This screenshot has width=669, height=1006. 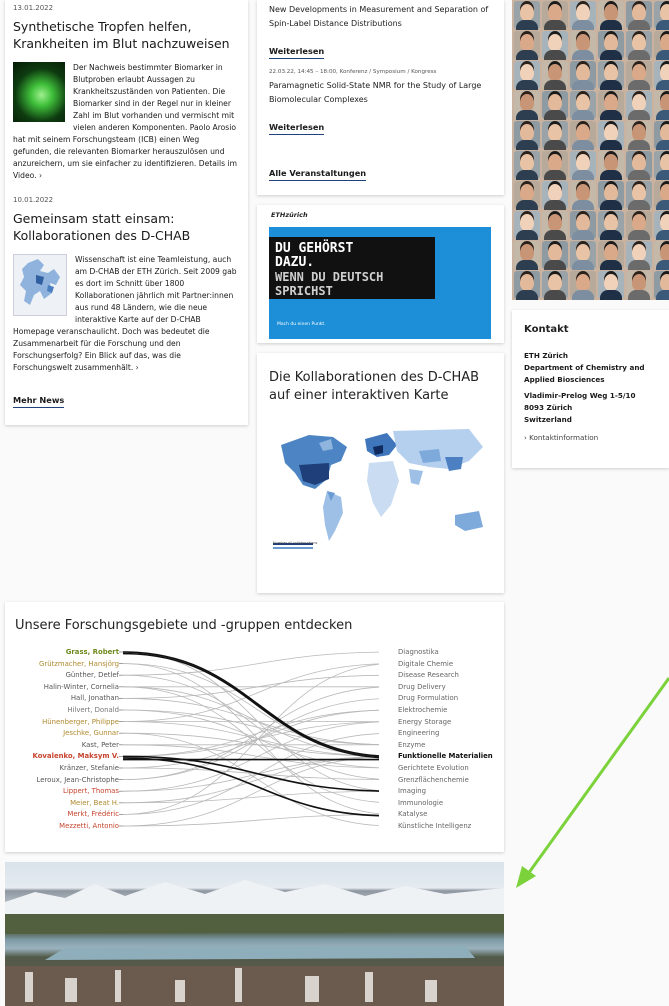 I want to click on world-map, so click(x=381, y=501).